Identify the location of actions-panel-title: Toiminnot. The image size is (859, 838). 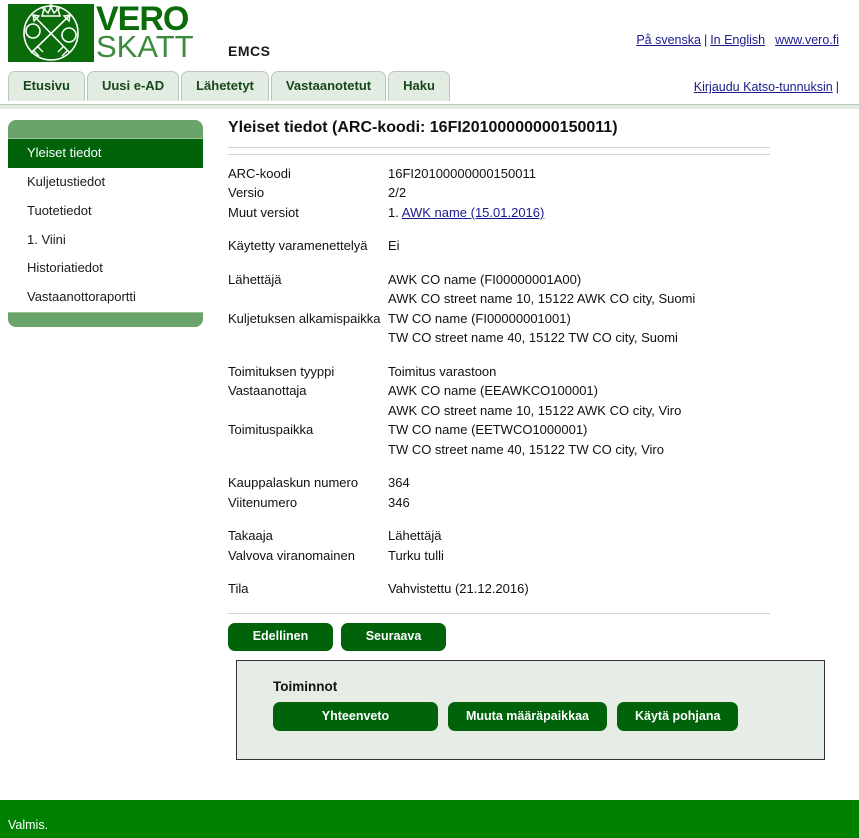
(305, 686).